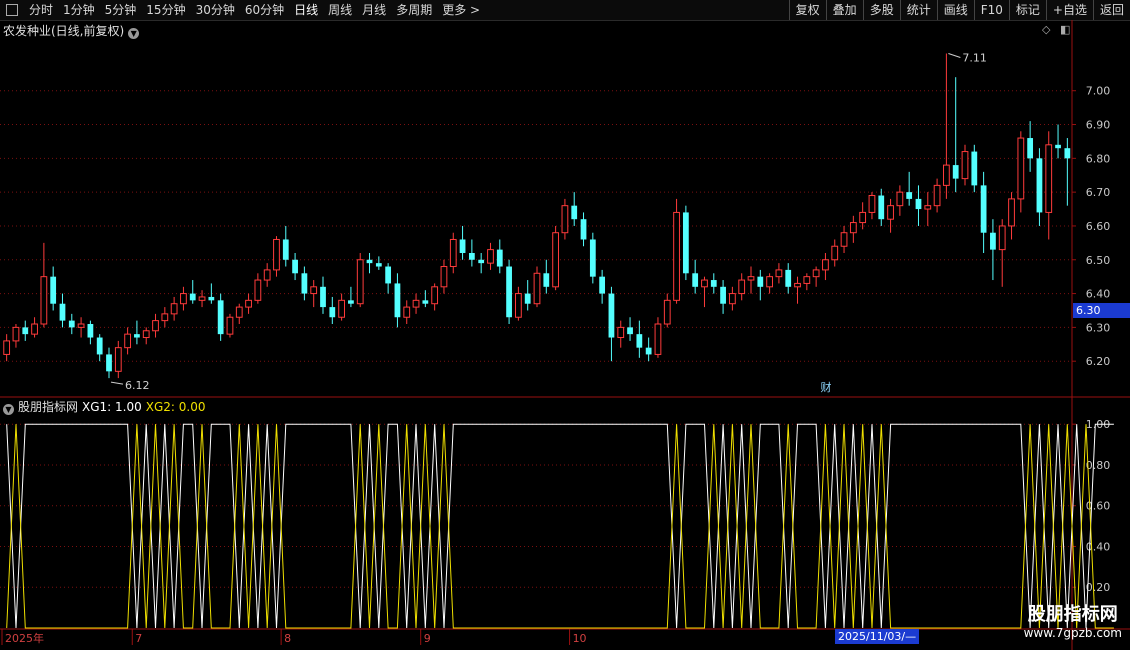  Describe the element at coordinates (427, 638) in the screenshot. I see `x-tick-label: 9` at that location.